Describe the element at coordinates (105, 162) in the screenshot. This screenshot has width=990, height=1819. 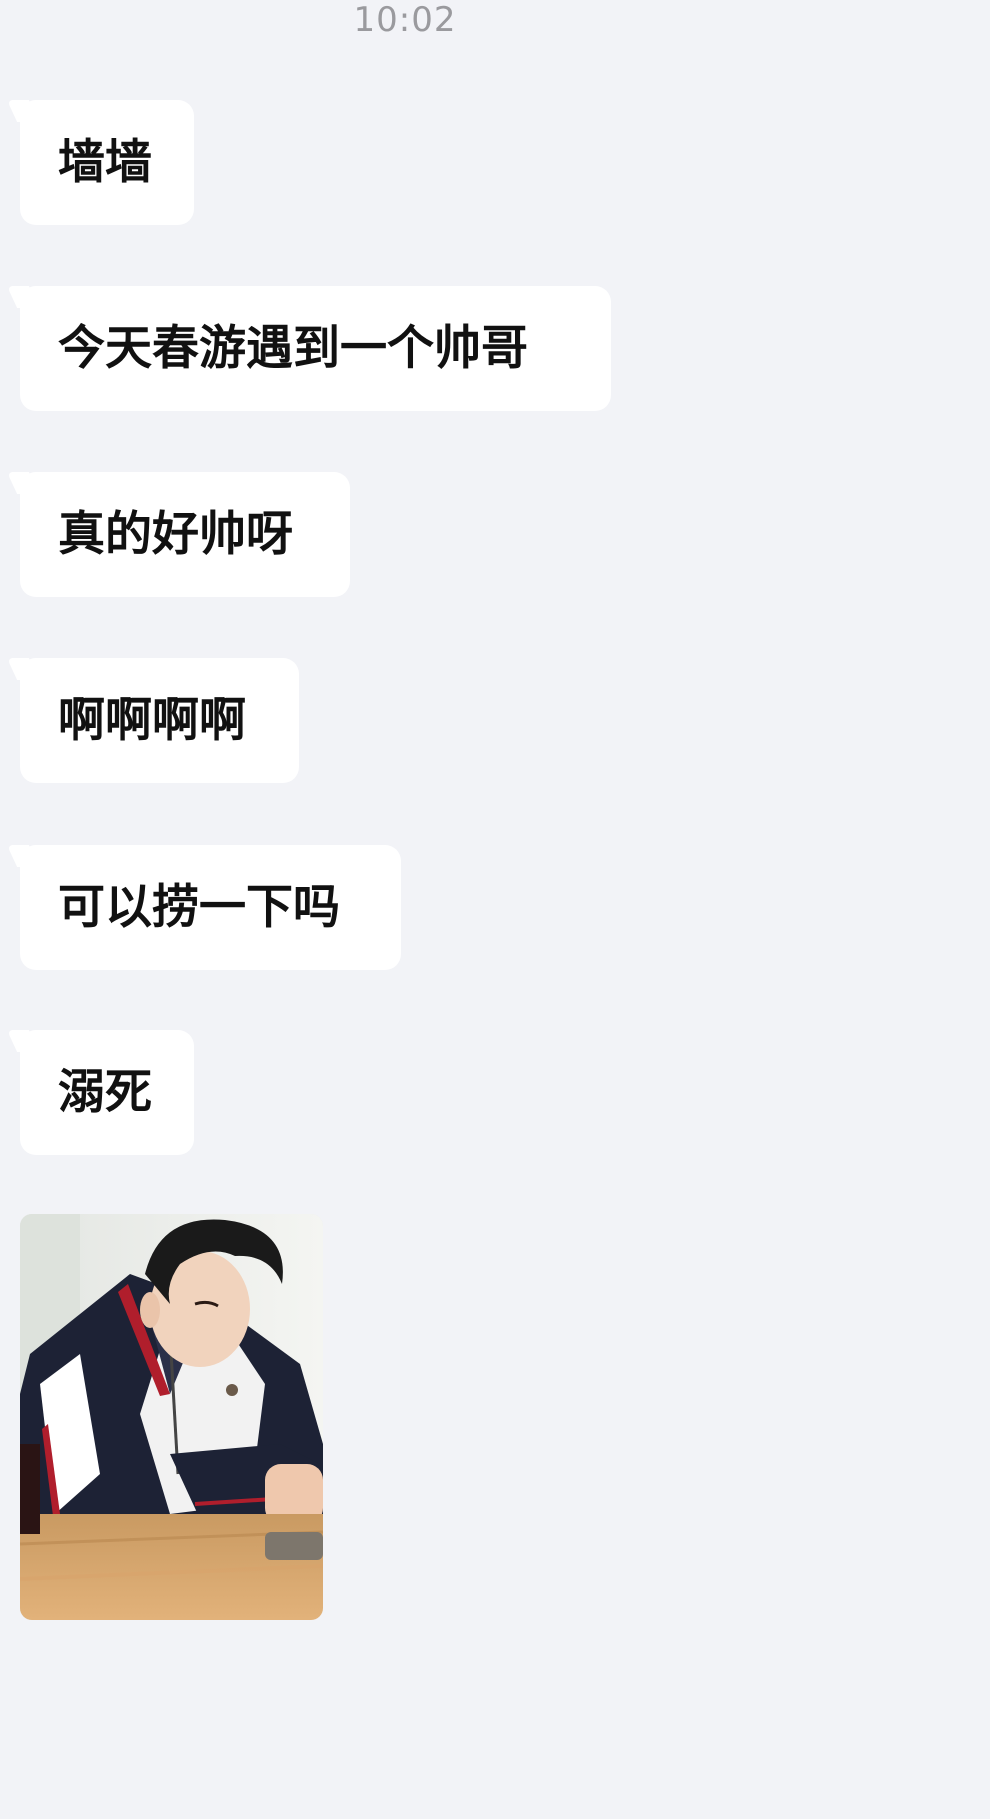
I see `message-text: 墙墙` at that location.